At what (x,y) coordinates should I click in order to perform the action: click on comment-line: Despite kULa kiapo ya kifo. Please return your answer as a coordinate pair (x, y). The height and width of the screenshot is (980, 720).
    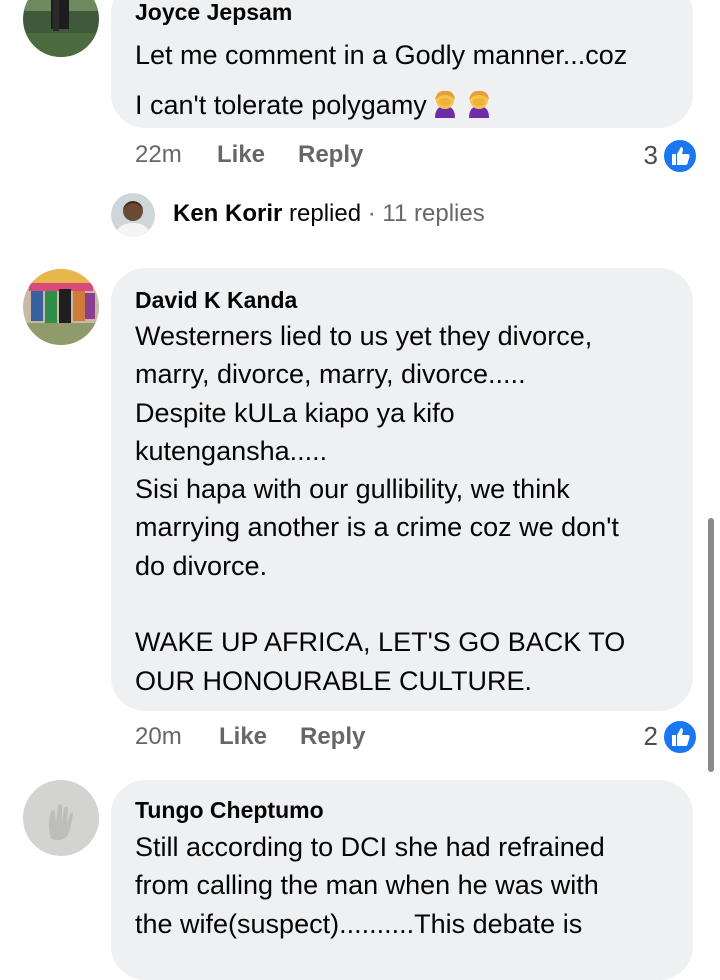
    Looking at the image, I should click on (295, 412).